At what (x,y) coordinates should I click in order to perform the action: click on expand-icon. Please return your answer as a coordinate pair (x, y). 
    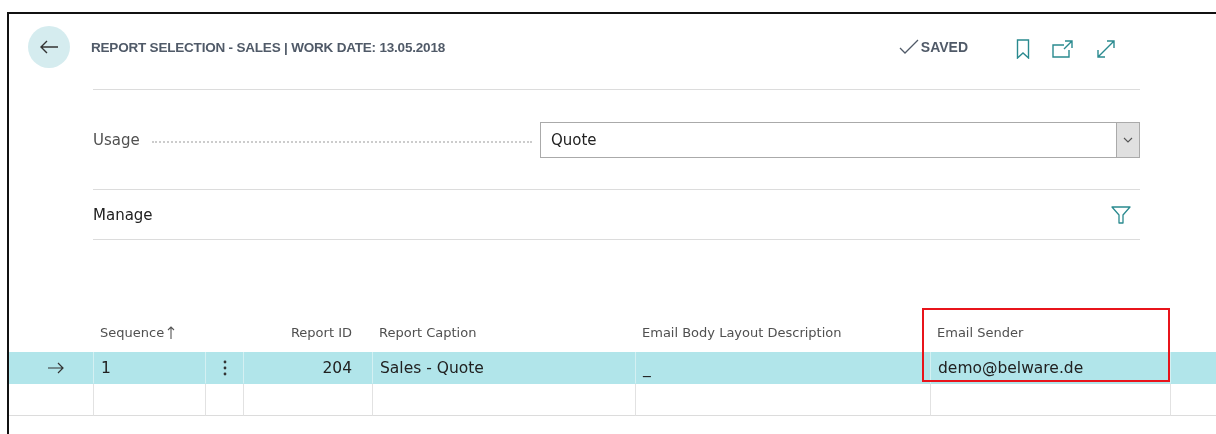
    Looking at the image, I should click on (1106, 49).